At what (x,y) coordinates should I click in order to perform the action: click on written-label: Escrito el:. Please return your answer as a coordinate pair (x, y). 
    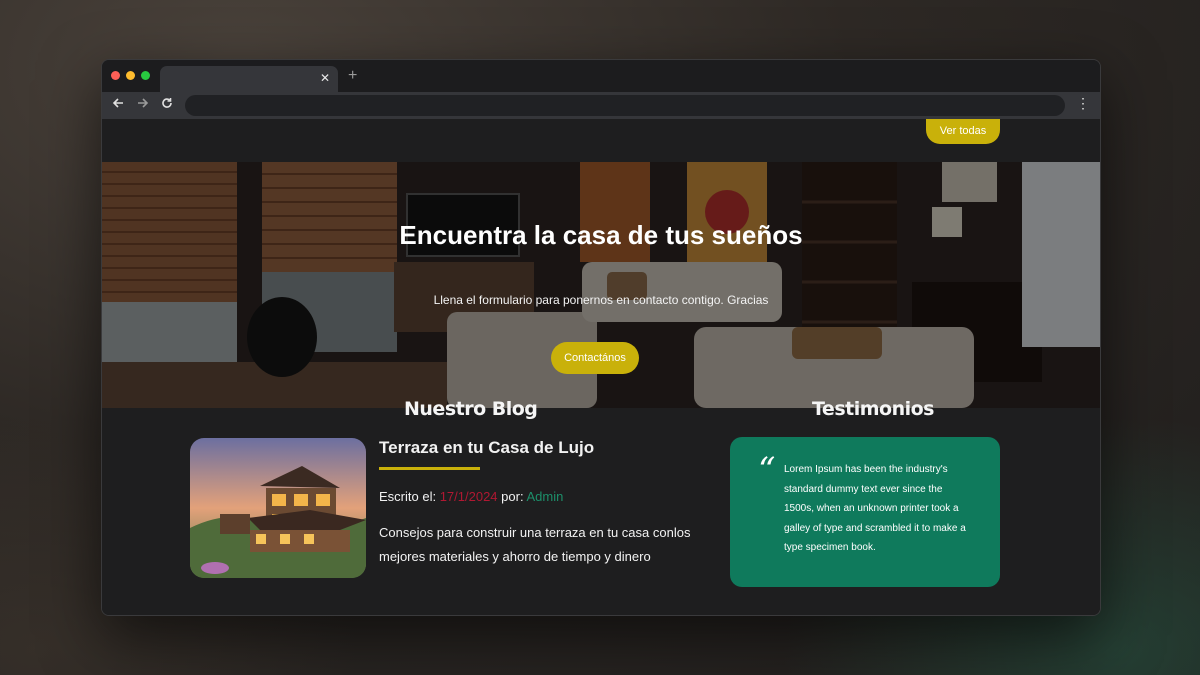
    Looking at the image, I should click on (408, 496).